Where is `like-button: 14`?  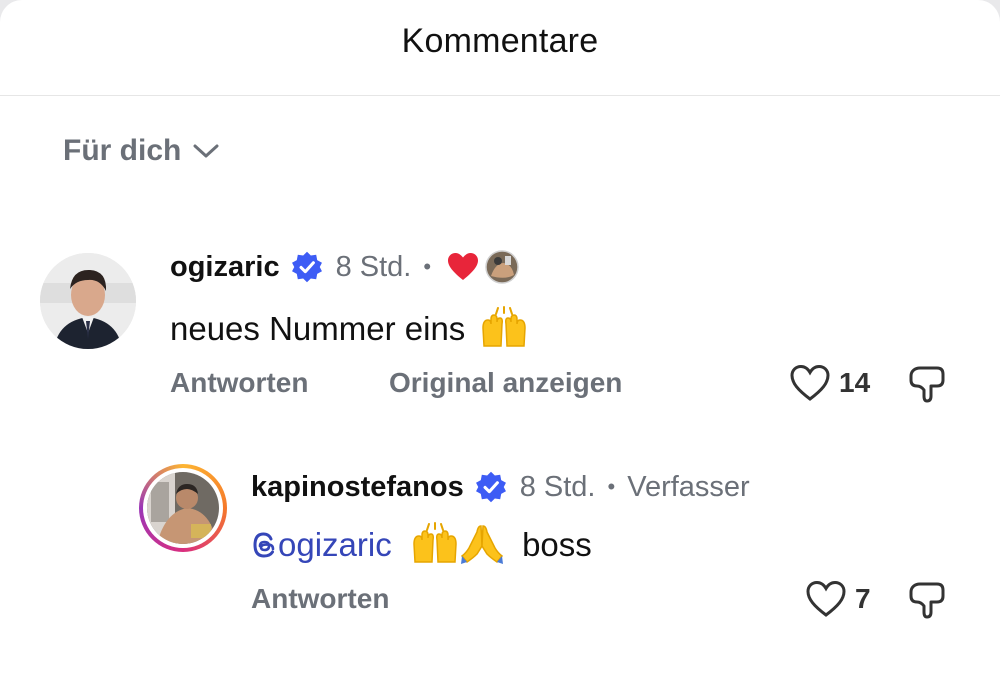
like-button: 14 is located at coordinates (829, 383).